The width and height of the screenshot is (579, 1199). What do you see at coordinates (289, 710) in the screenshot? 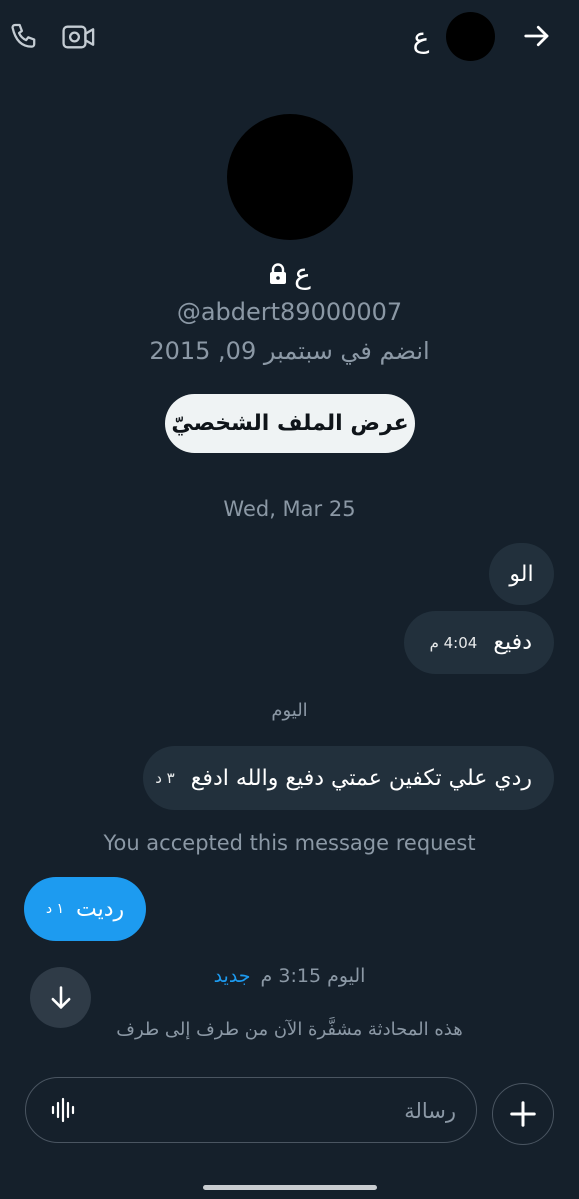
I see `today-separator: اليوم` at bounding box center [289, 710].